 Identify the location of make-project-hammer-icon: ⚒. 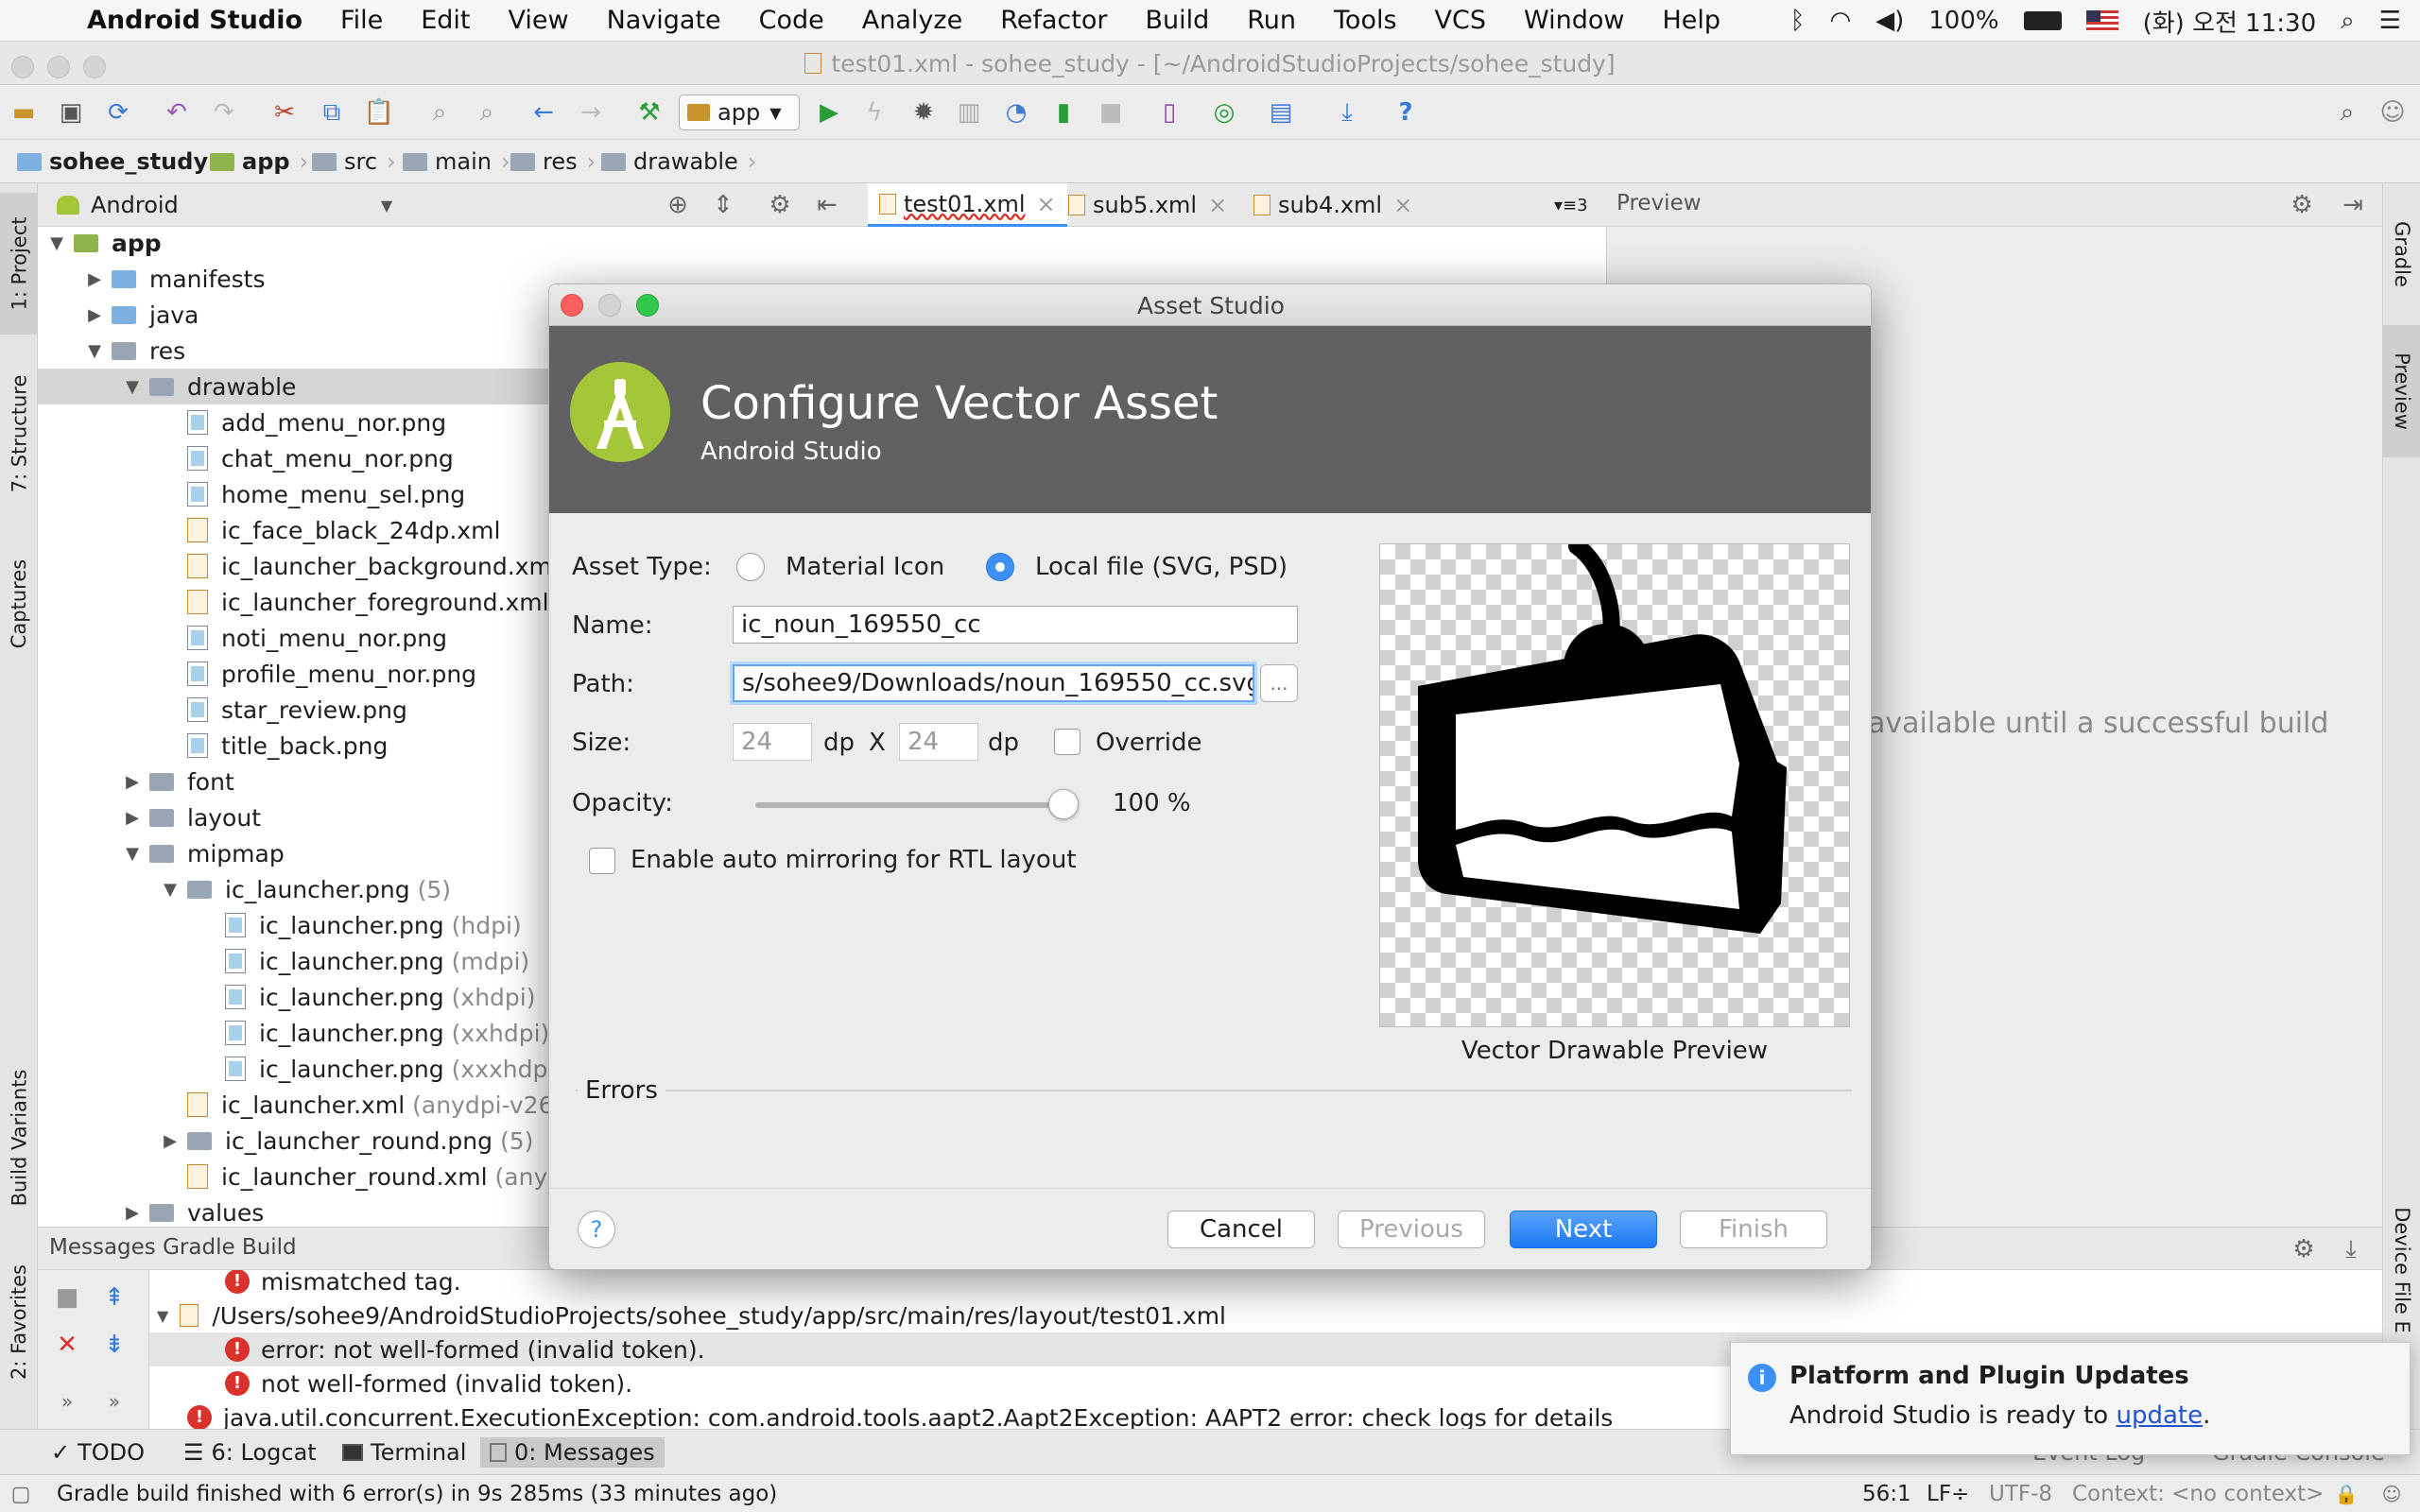
(649, 112).